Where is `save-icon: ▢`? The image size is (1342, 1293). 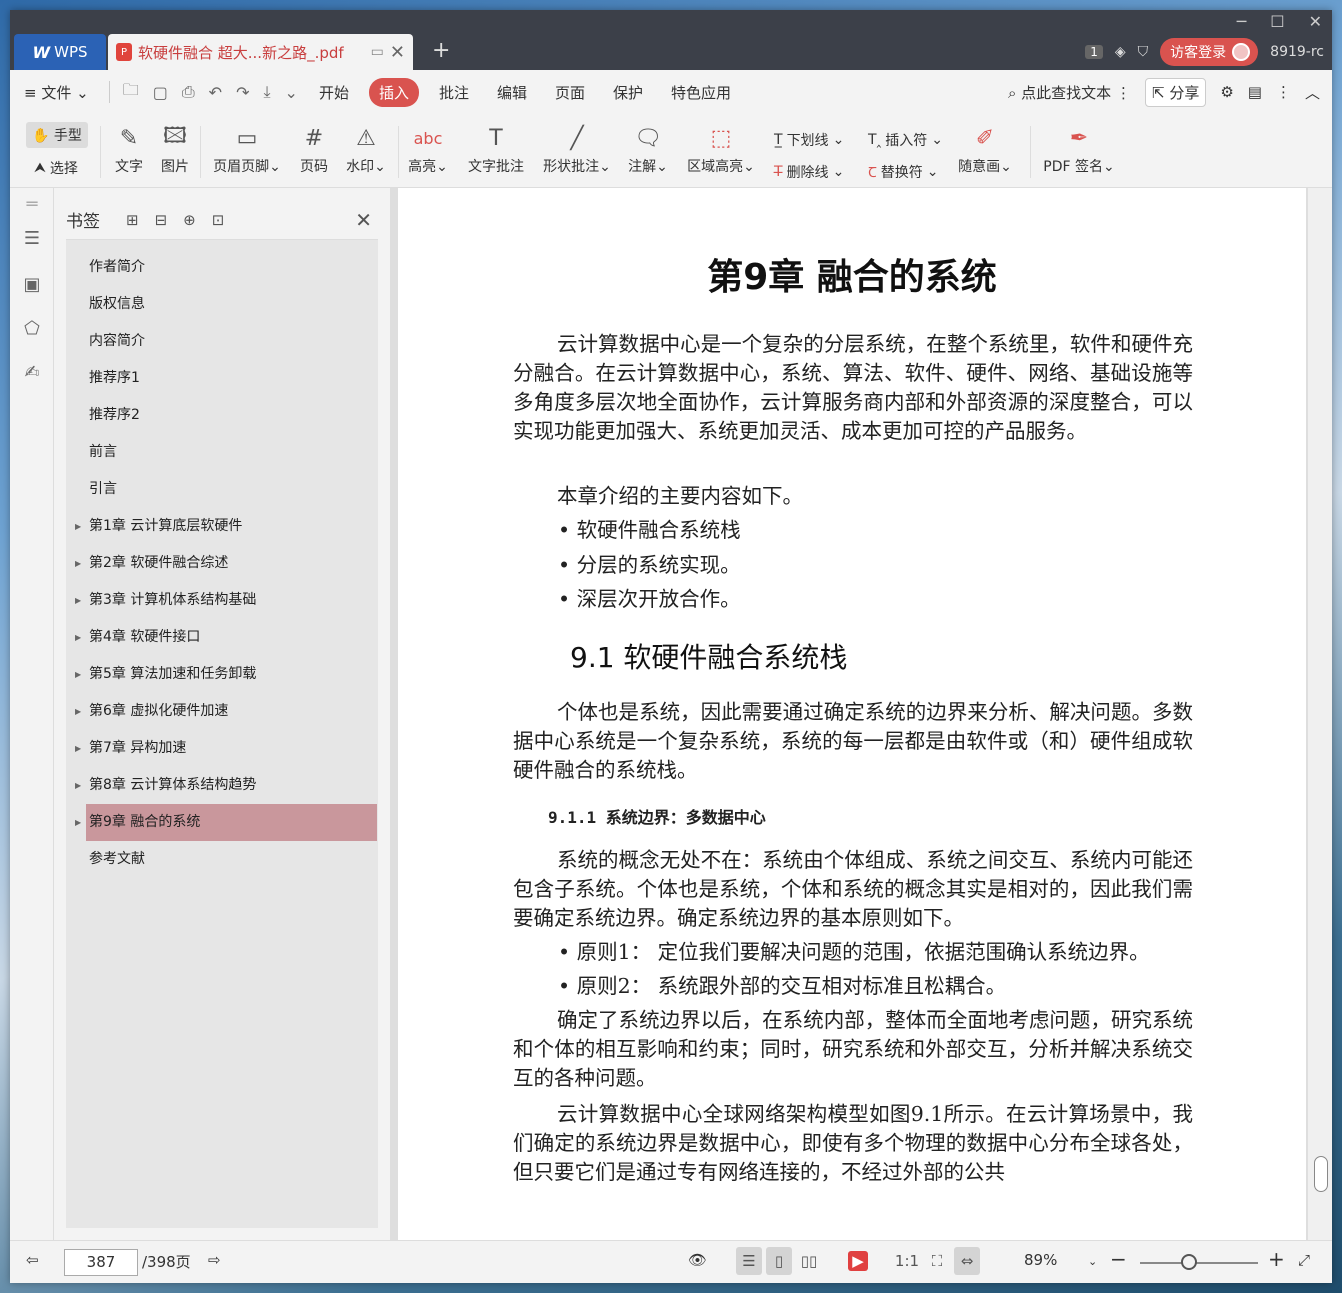
save-icon: ▢ is located at coordinates (160, 92).